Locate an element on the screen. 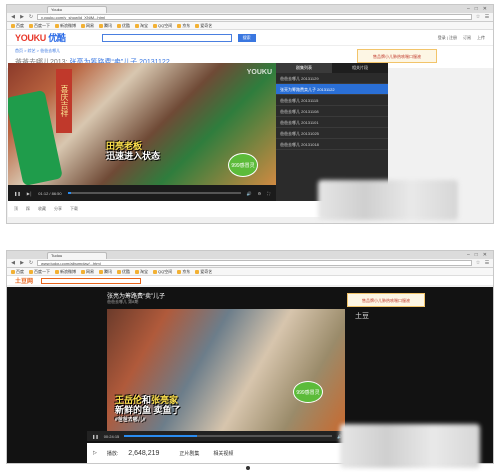 This screenshot has height=472, width=500. bookmark-label: 优酷 is located at coordinates (126, 271).